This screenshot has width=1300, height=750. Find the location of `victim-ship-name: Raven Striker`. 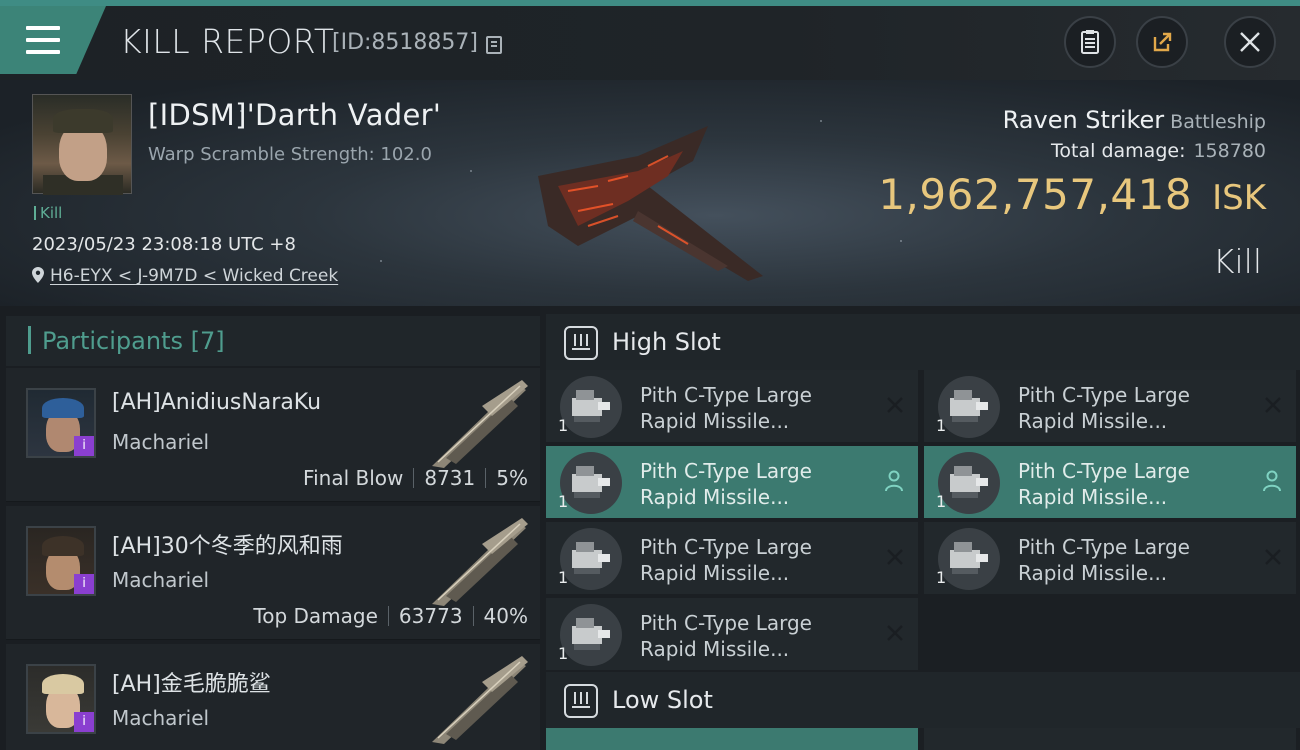

victim-ship-name: Raven Striker is located at coordinates (1083, 120).